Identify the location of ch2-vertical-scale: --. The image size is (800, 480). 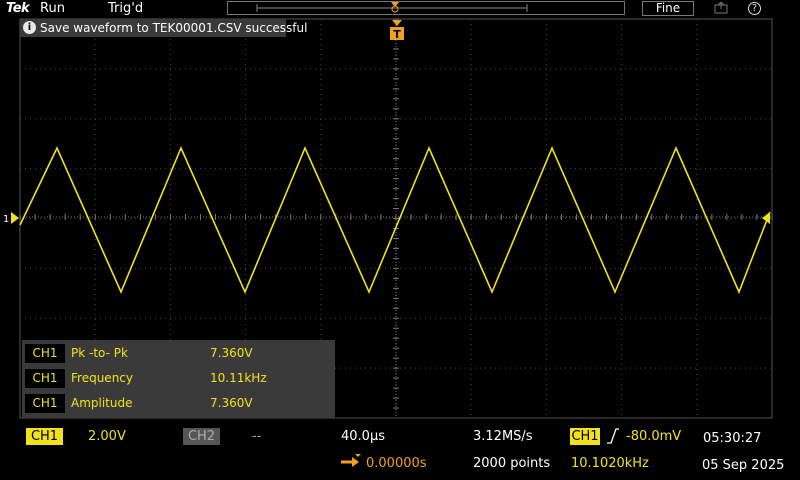
(256, 436).